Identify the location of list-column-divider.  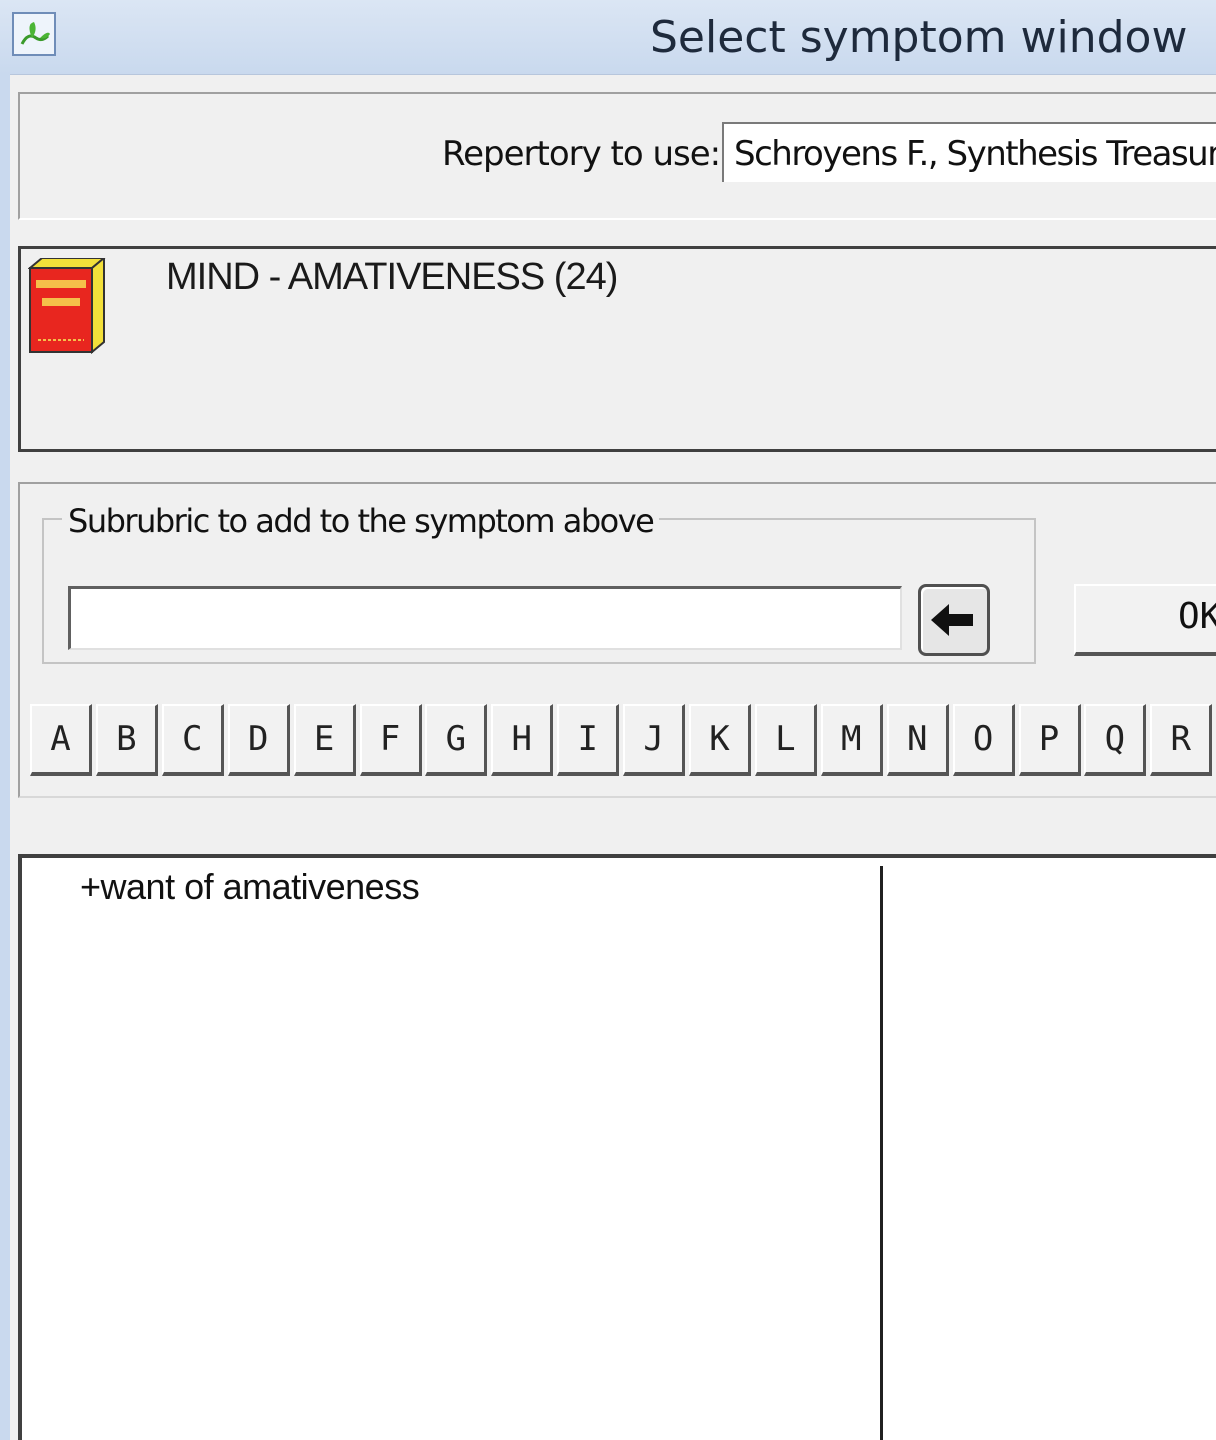
(881, 1153).